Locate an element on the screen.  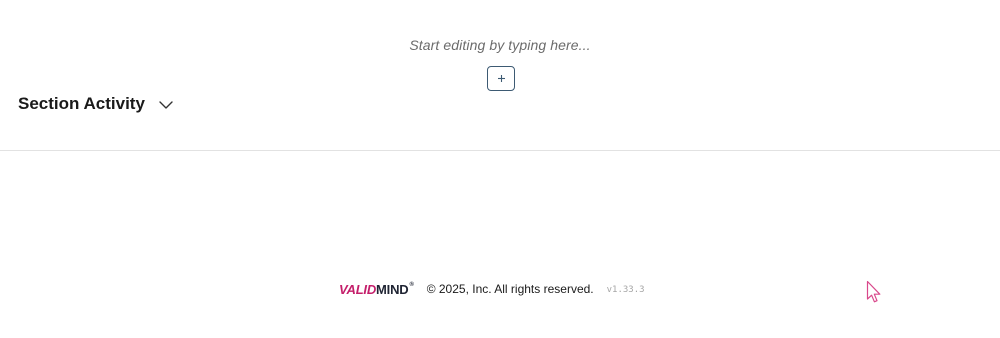
plus-icon is located at coordinates (501, 78).